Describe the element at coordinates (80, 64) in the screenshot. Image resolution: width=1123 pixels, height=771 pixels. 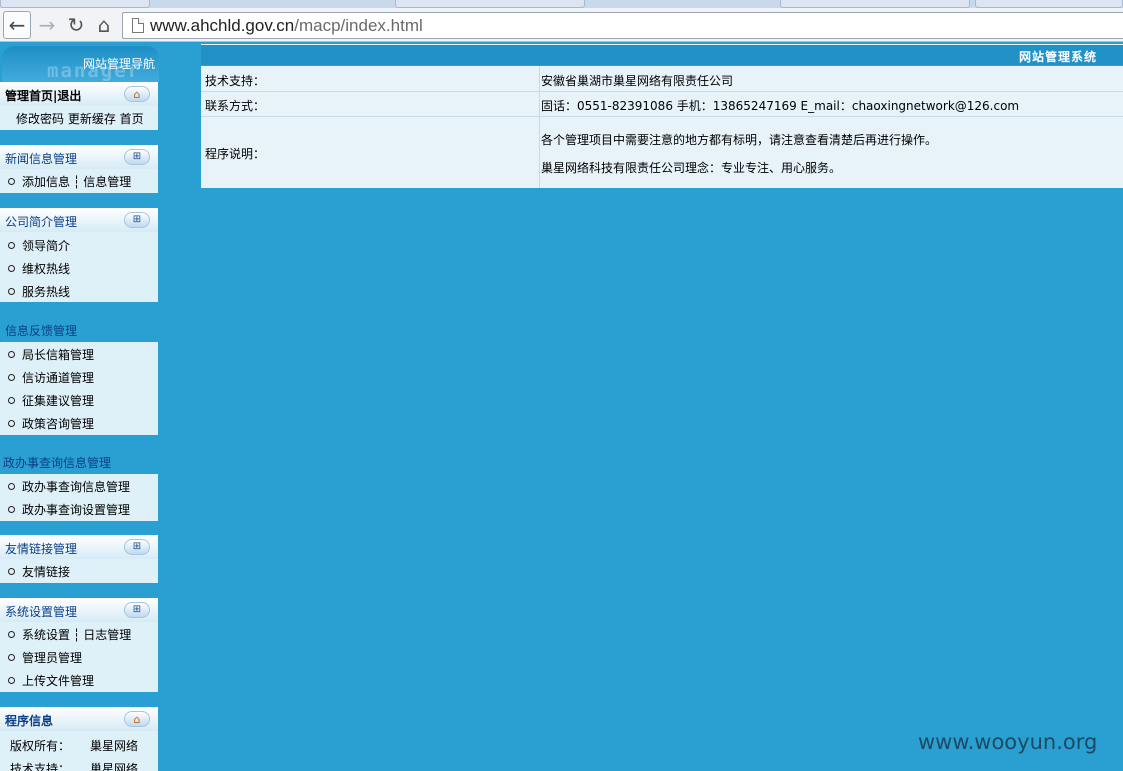
I see `nav-header: manager 网站管理导航` at that location.